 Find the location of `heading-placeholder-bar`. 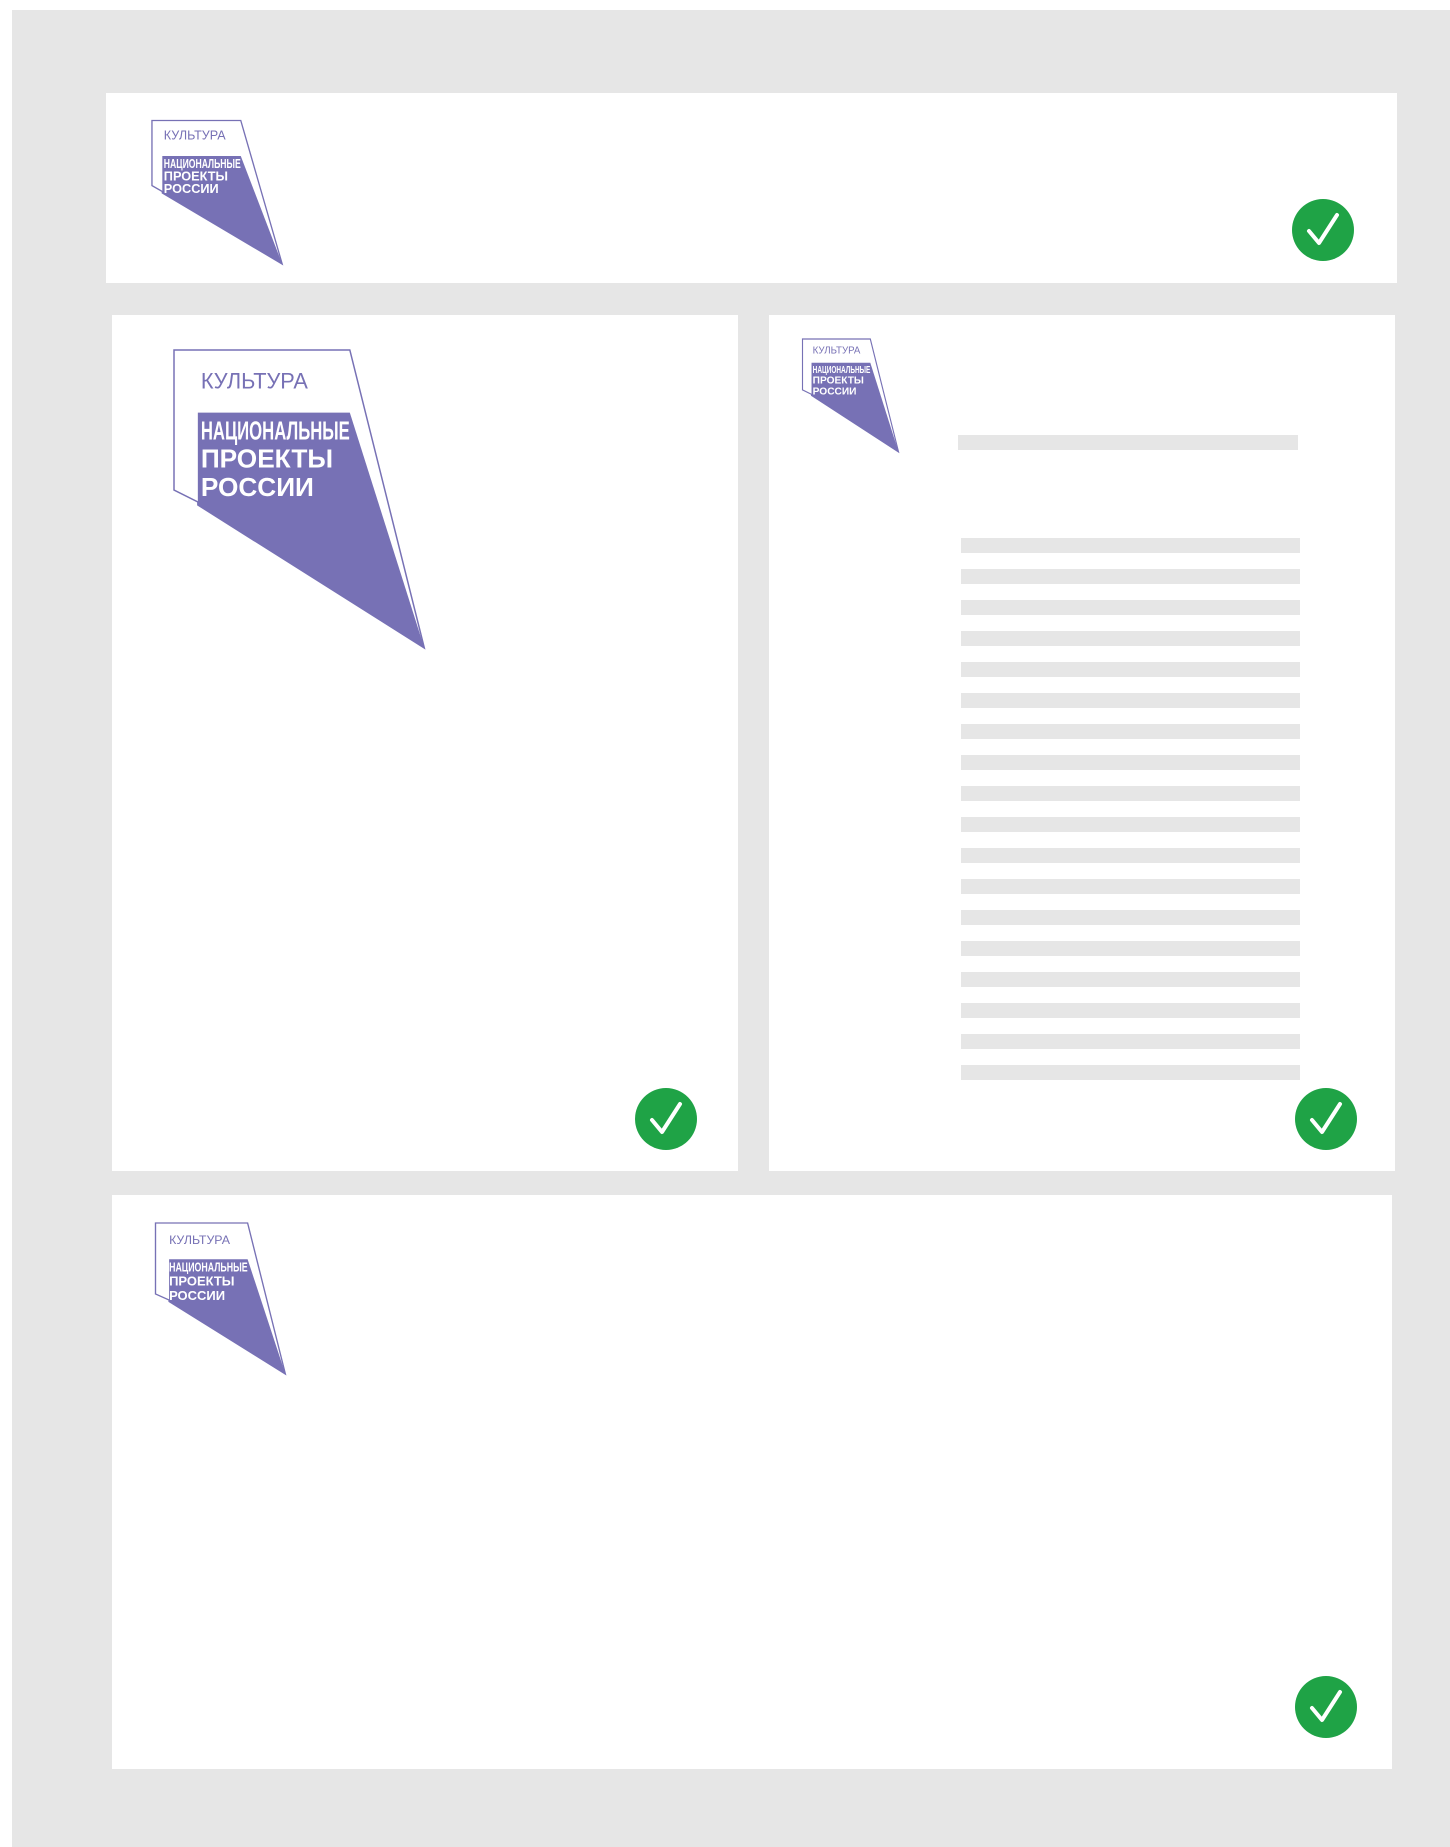

heading-placeholder-bar is located at coordinates (1128, 442).